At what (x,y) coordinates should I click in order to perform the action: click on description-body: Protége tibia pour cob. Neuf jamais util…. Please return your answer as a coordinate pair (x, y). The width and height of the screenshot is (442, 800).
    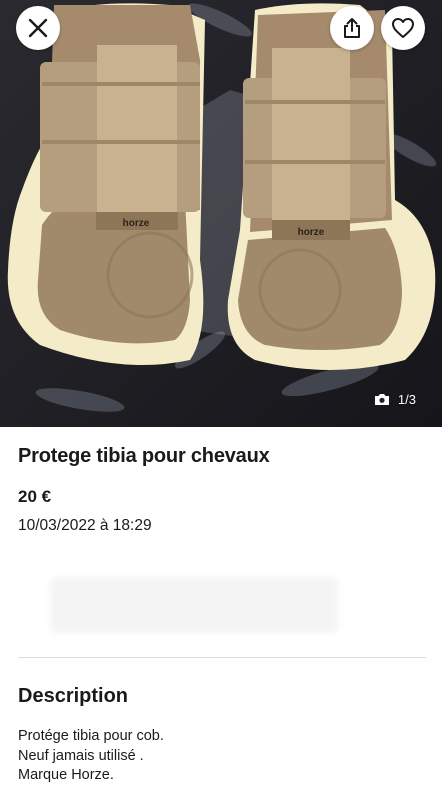
    Looking at the image, I should click on (91, 756).